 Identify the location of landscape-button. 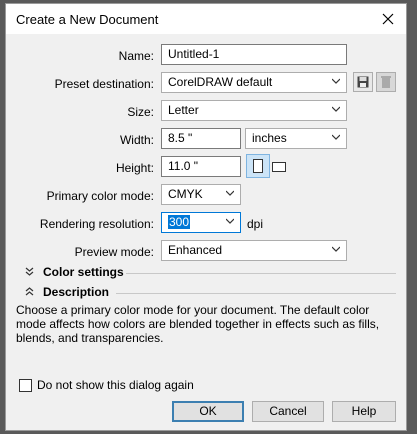
(279, 166).